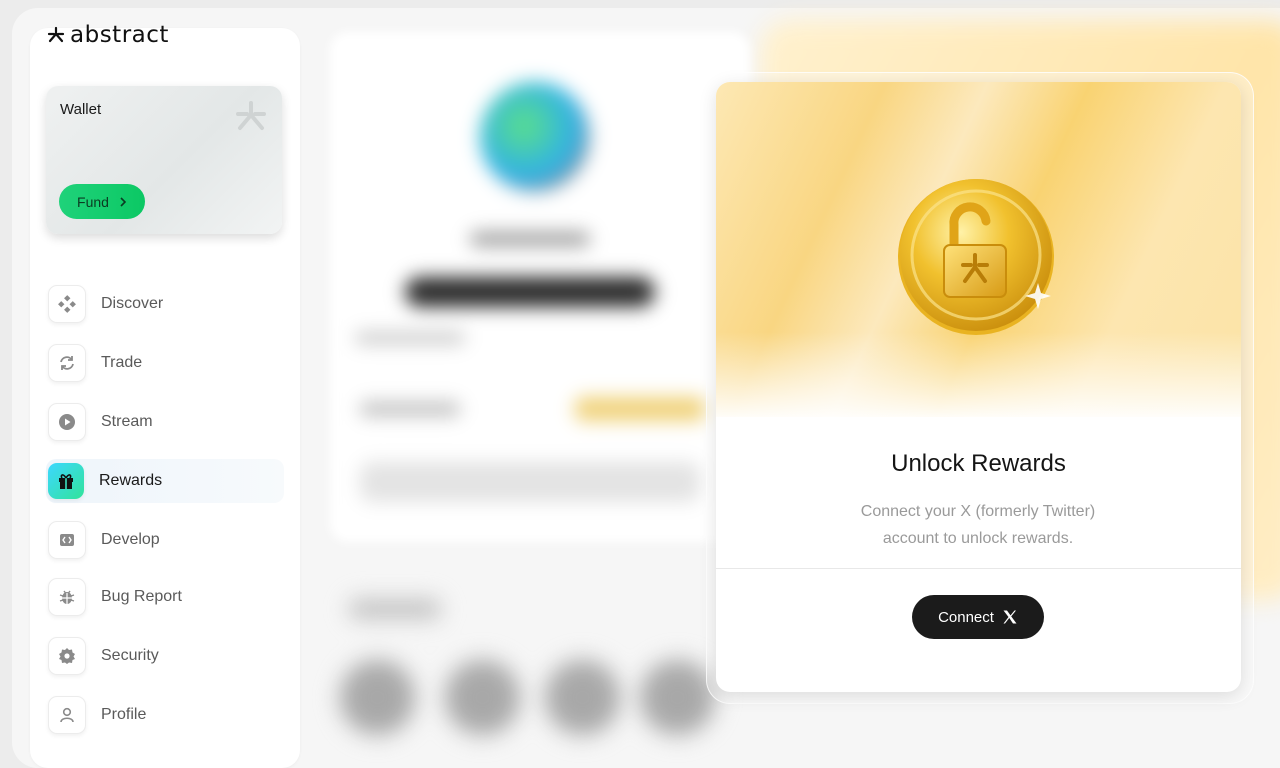 The width and height of the screenshot is (1280, 768). What do you see at coordinates (67, 597) in the screenshot?
I see `bug-icon` at bounding box center [67, 597].